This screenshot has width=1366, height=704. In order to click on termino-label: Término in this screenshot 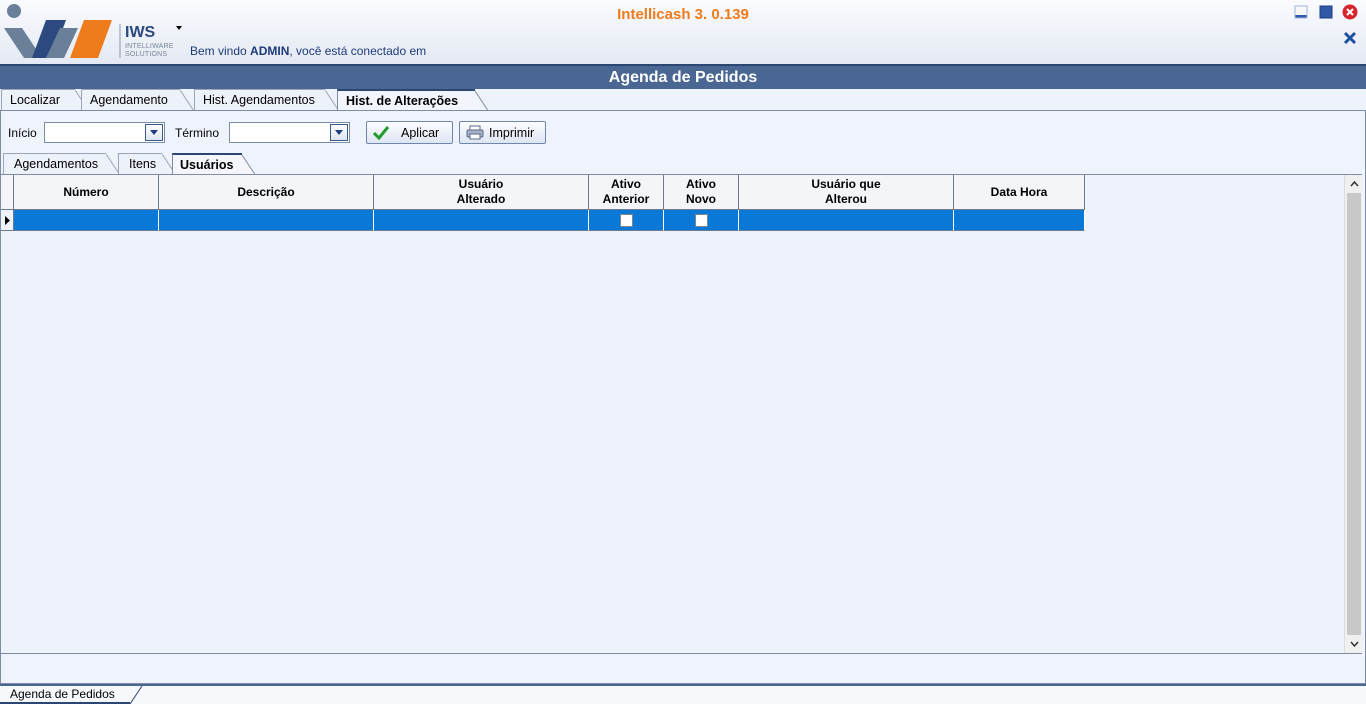, I will do `click(197, 133)`.